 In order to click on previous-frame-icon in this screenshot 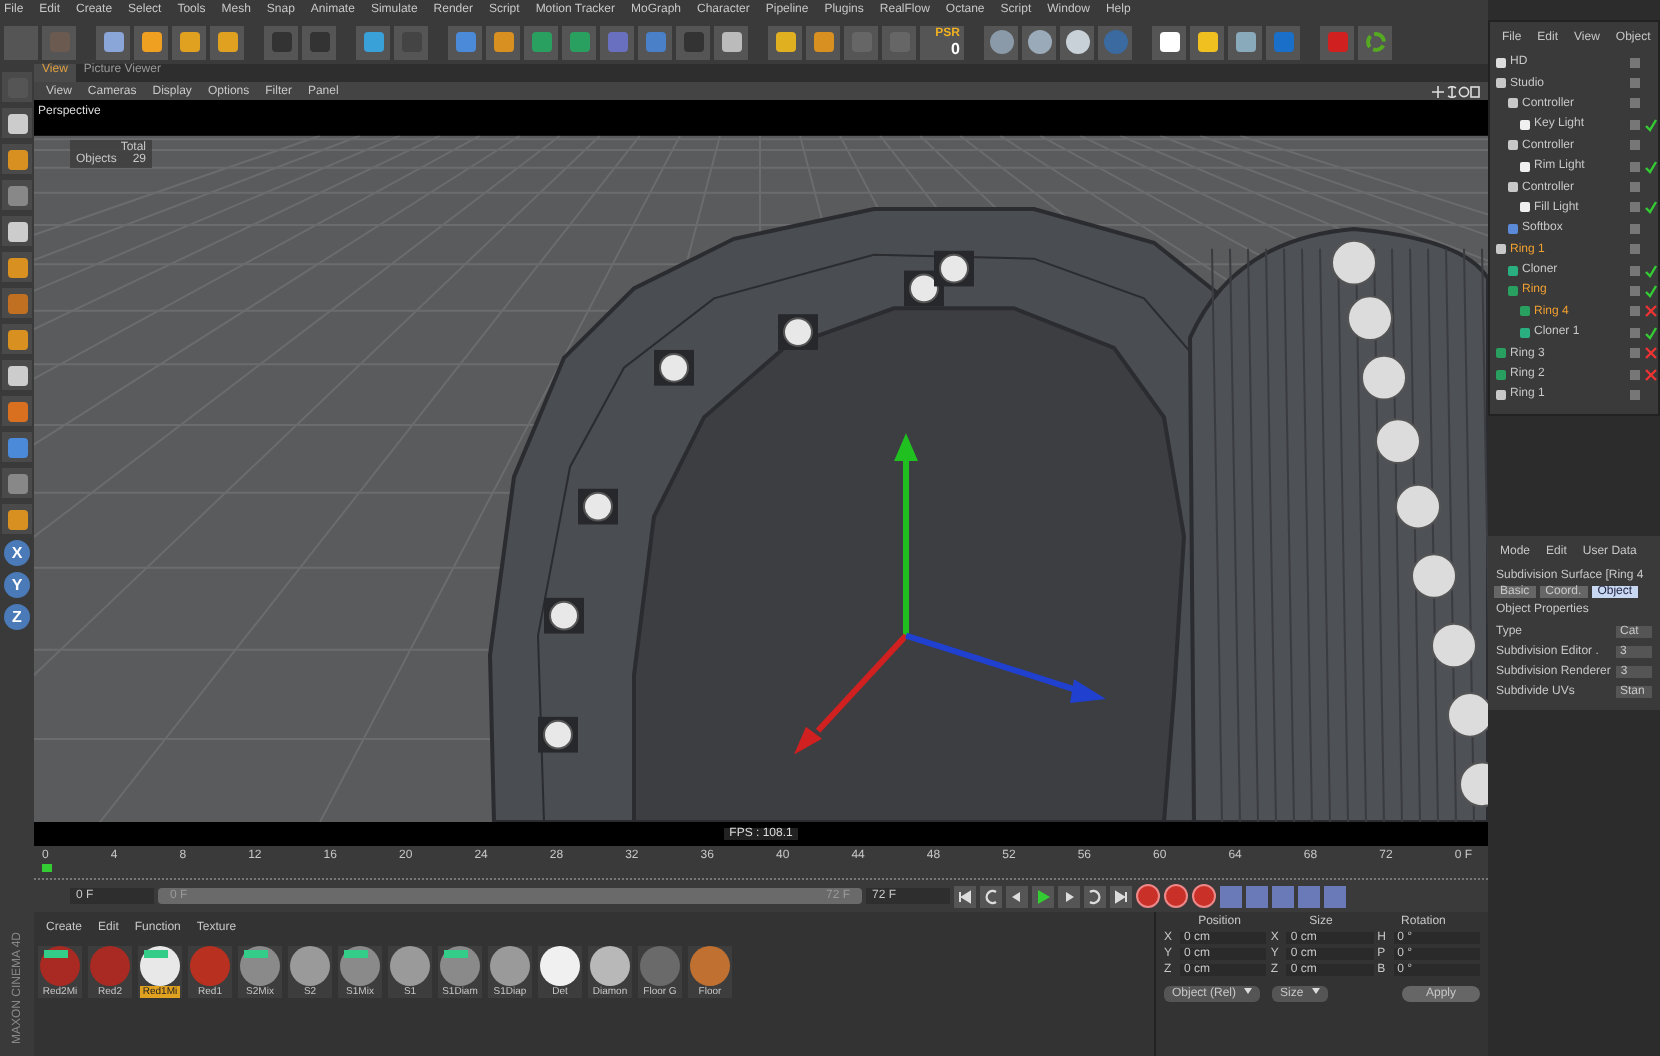, I will do `click(1017, 896)`.